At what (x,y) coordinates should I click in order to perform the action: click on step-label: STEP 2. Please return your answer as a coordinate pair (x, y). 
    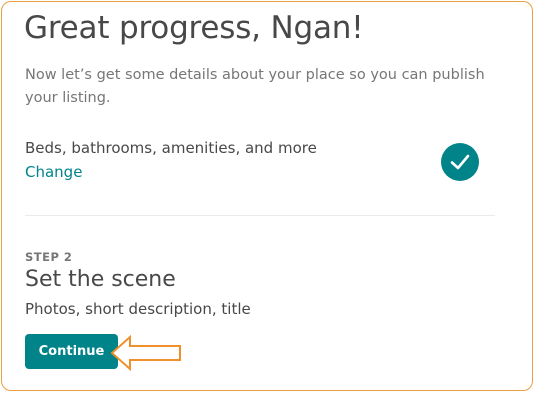
    Looking at the image, I should click on (49, 257).